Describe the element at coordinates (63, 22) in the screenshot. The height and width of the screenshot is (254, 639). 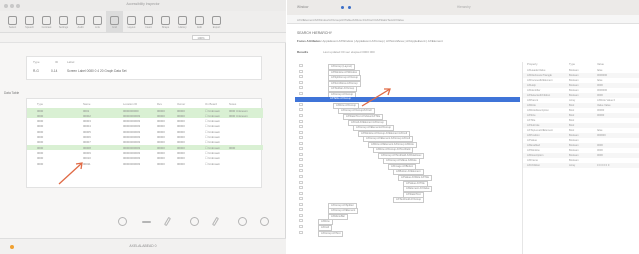
I see `toolbar-button-settings: Settings` at that location.